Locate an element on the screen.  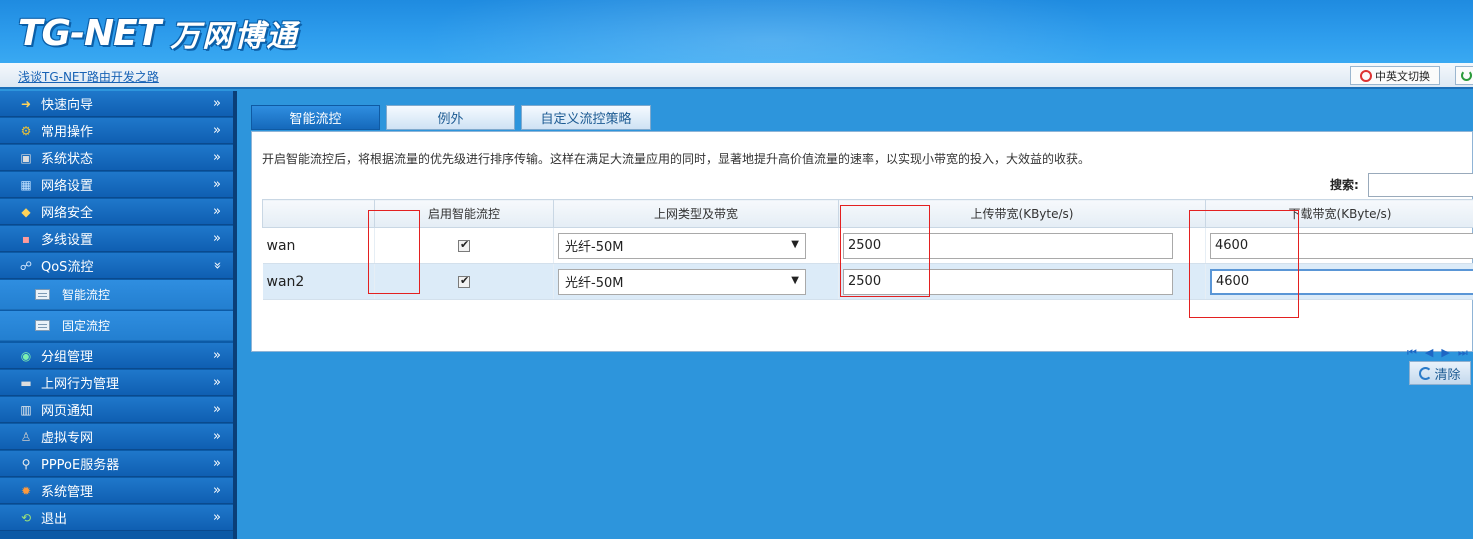
blog-link: 浅谈TG-NET路由开发之路 is located at coordinates (88, 76).